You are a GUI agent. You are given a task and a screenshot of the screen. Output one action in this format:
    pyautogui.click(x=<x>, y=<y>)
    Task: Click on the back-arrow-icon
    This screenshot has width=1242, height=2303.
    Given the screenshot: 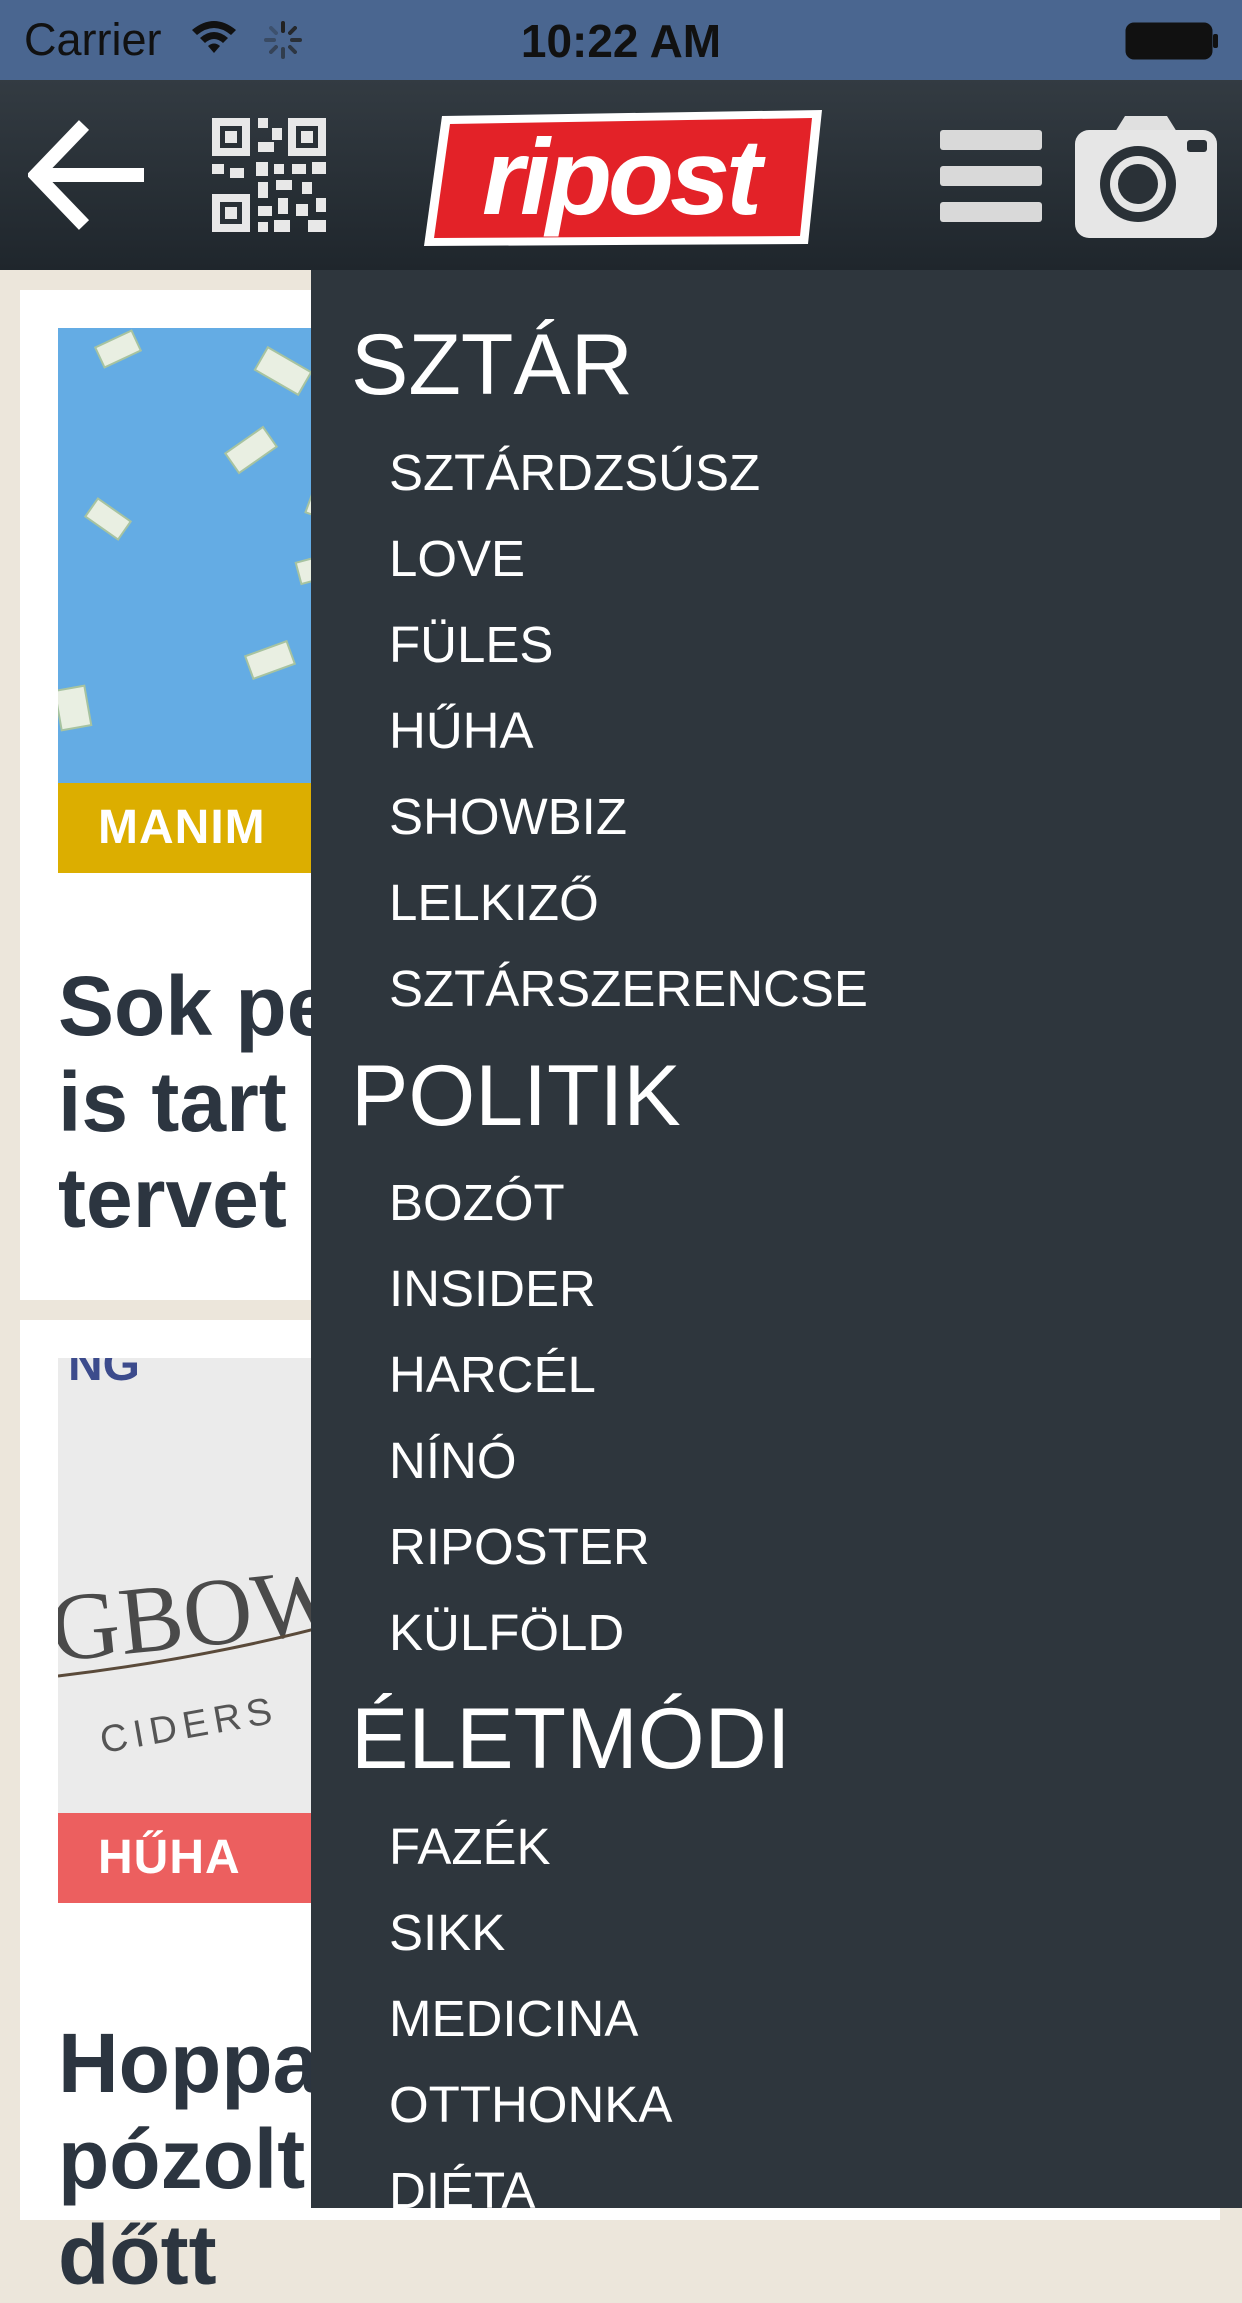 What is the action you would take?
    pyautogui.click(x=87, y=175)
    